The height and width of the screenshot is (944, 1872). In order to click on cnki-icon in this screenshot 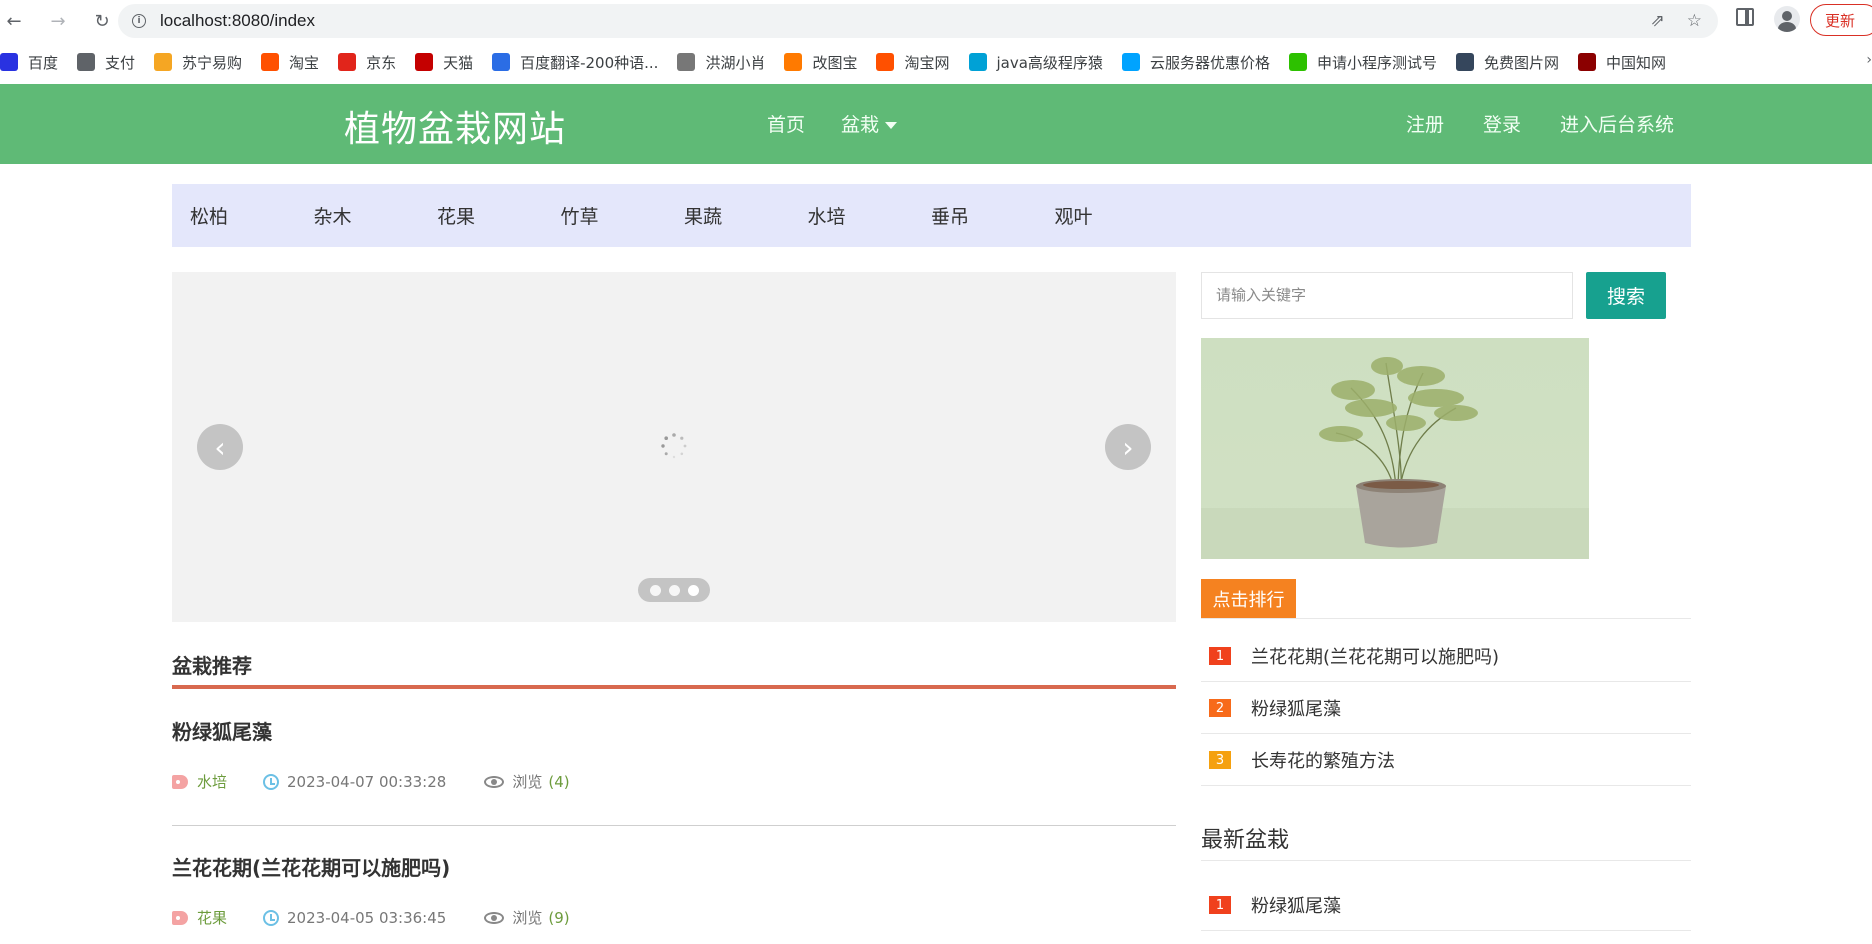, I will do `click(1586, 62)`.